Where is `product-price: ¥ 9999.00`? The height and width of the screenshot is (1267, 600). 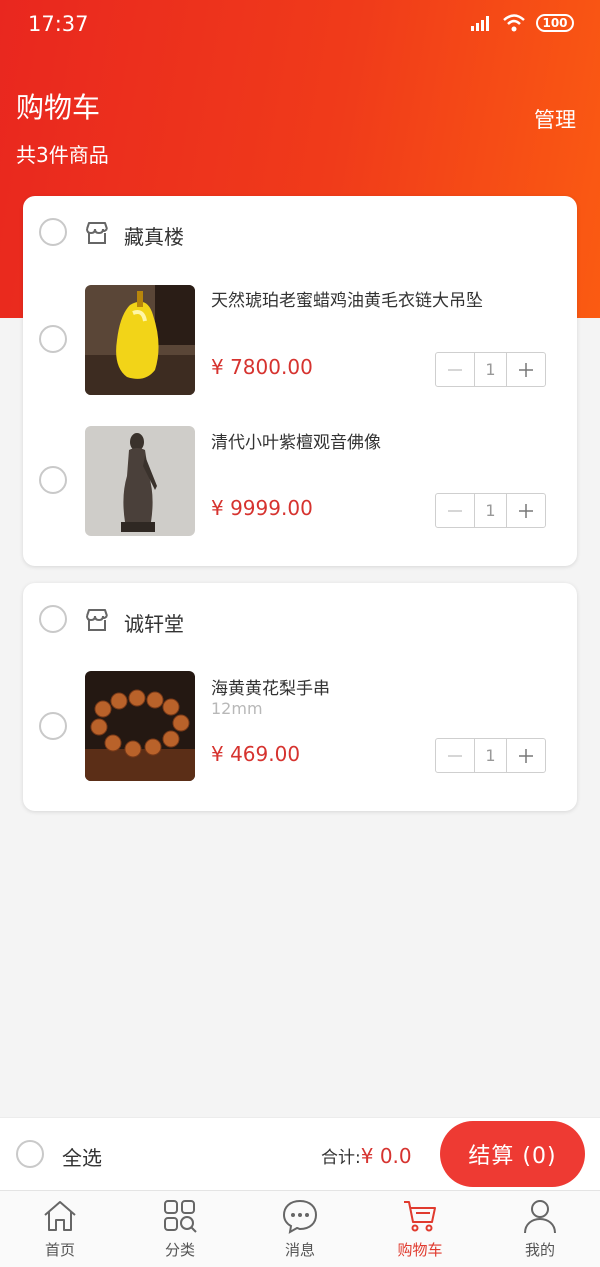 product-price: ¥ 9999.00 is located at coordinates (262, 508).